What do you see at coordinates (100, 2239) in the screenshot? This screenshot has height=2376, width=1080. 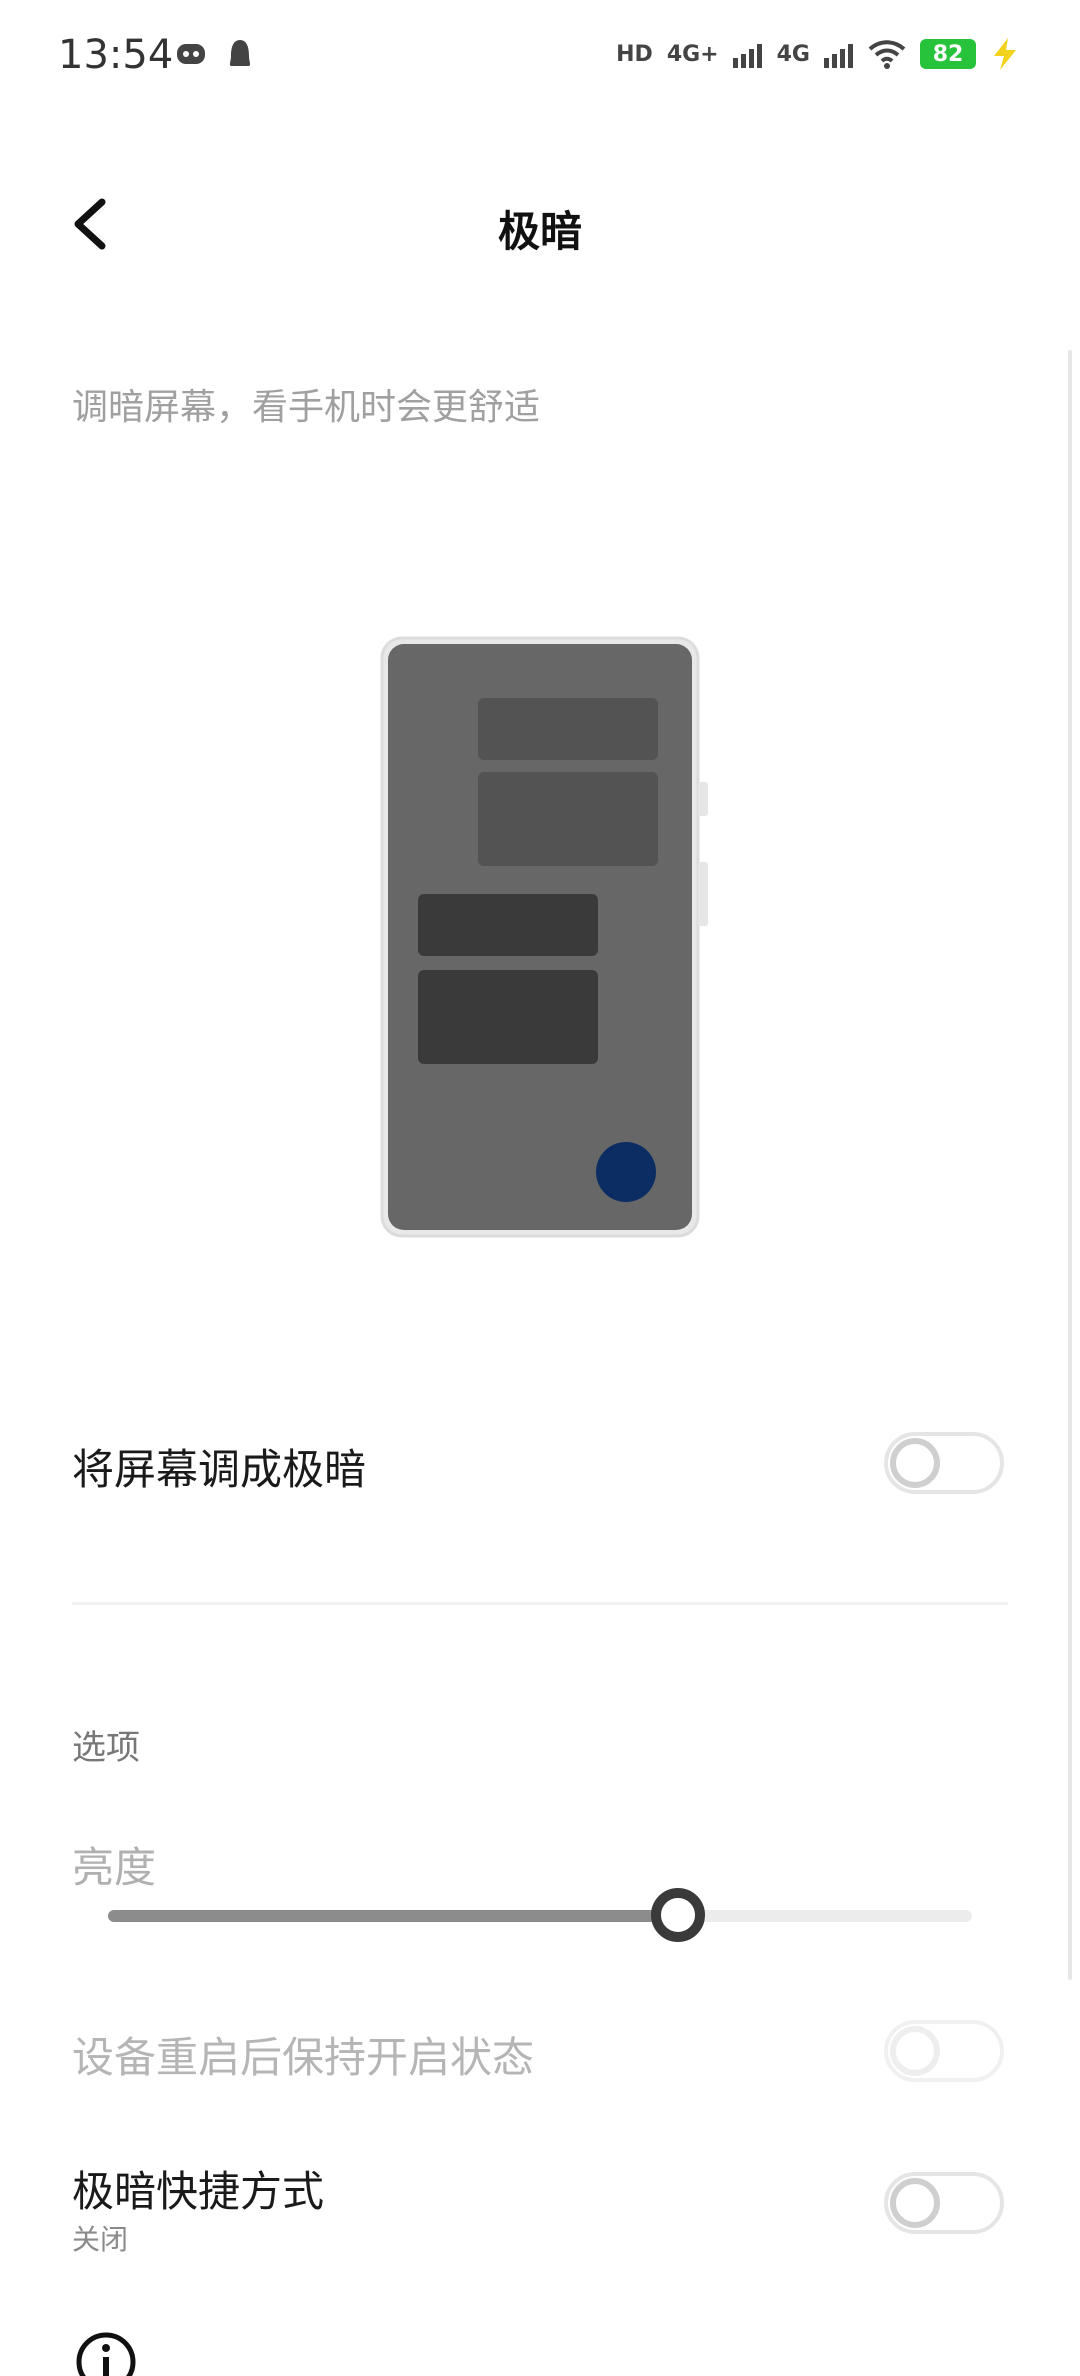 I see `shortcut-status: 关闭` at bounding box center [100, 2239].